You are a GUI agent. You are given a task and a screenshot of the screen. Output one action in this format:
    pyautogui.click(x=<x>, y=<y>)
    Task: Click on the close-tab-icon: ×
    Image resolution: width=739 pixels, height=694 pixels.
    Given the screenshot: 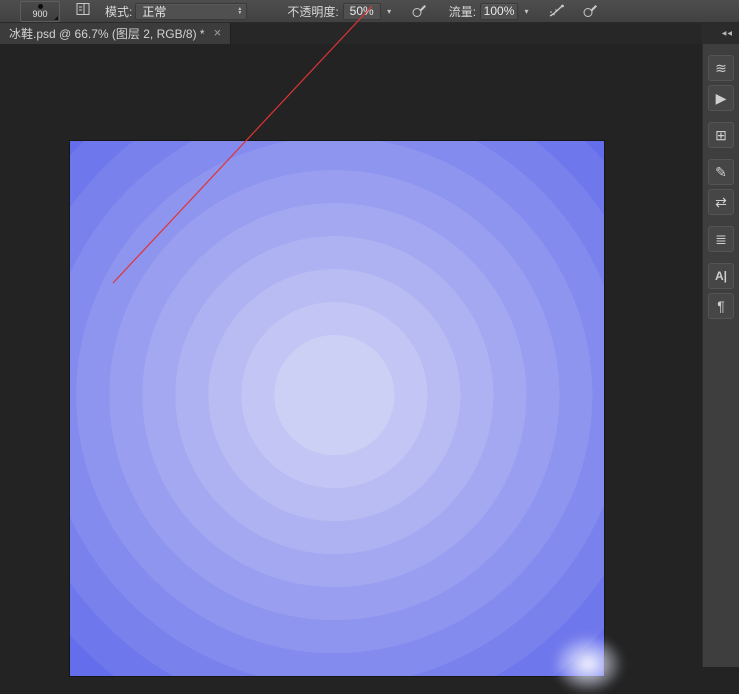 What is the action you would take?
    pyautogui.click(x=218, y=32)
    